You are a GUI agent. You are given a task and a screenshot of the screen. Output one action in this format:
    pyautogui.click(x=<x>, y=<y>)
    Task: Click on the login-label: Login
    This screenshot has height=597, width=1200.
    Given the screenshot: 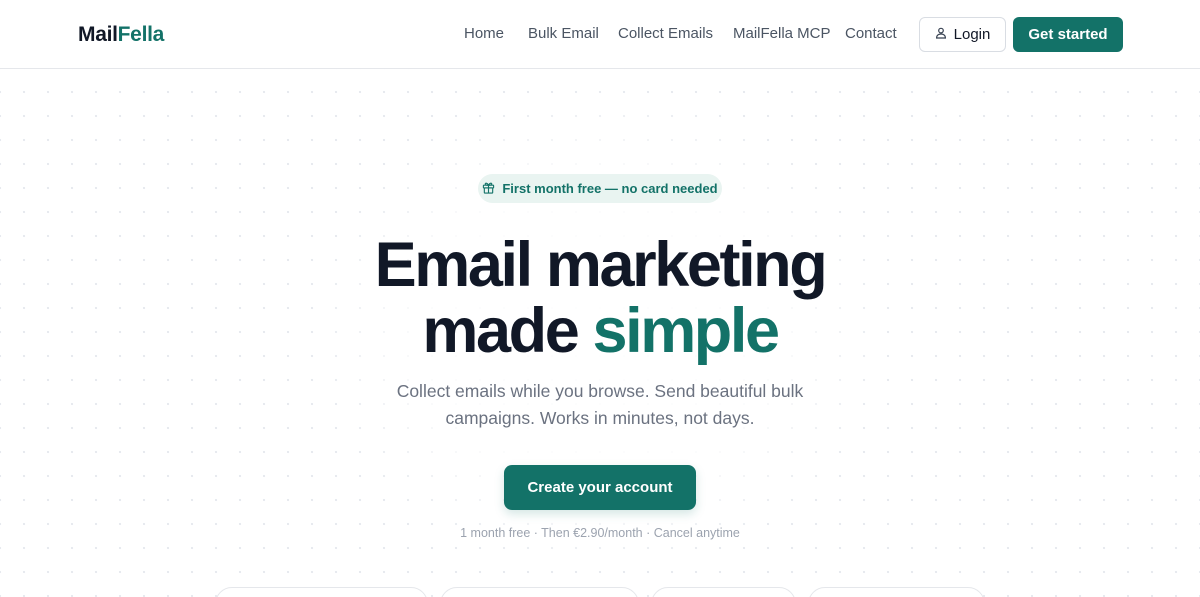 What is the action you would take?
    pyautogui.click(x=972, y=34)
    